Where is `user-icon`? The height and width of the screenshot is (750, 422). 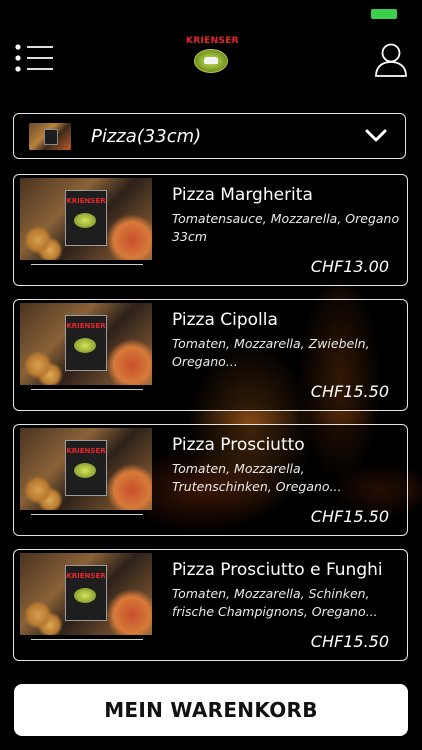 user-icon is located at coordinates (391, 60).